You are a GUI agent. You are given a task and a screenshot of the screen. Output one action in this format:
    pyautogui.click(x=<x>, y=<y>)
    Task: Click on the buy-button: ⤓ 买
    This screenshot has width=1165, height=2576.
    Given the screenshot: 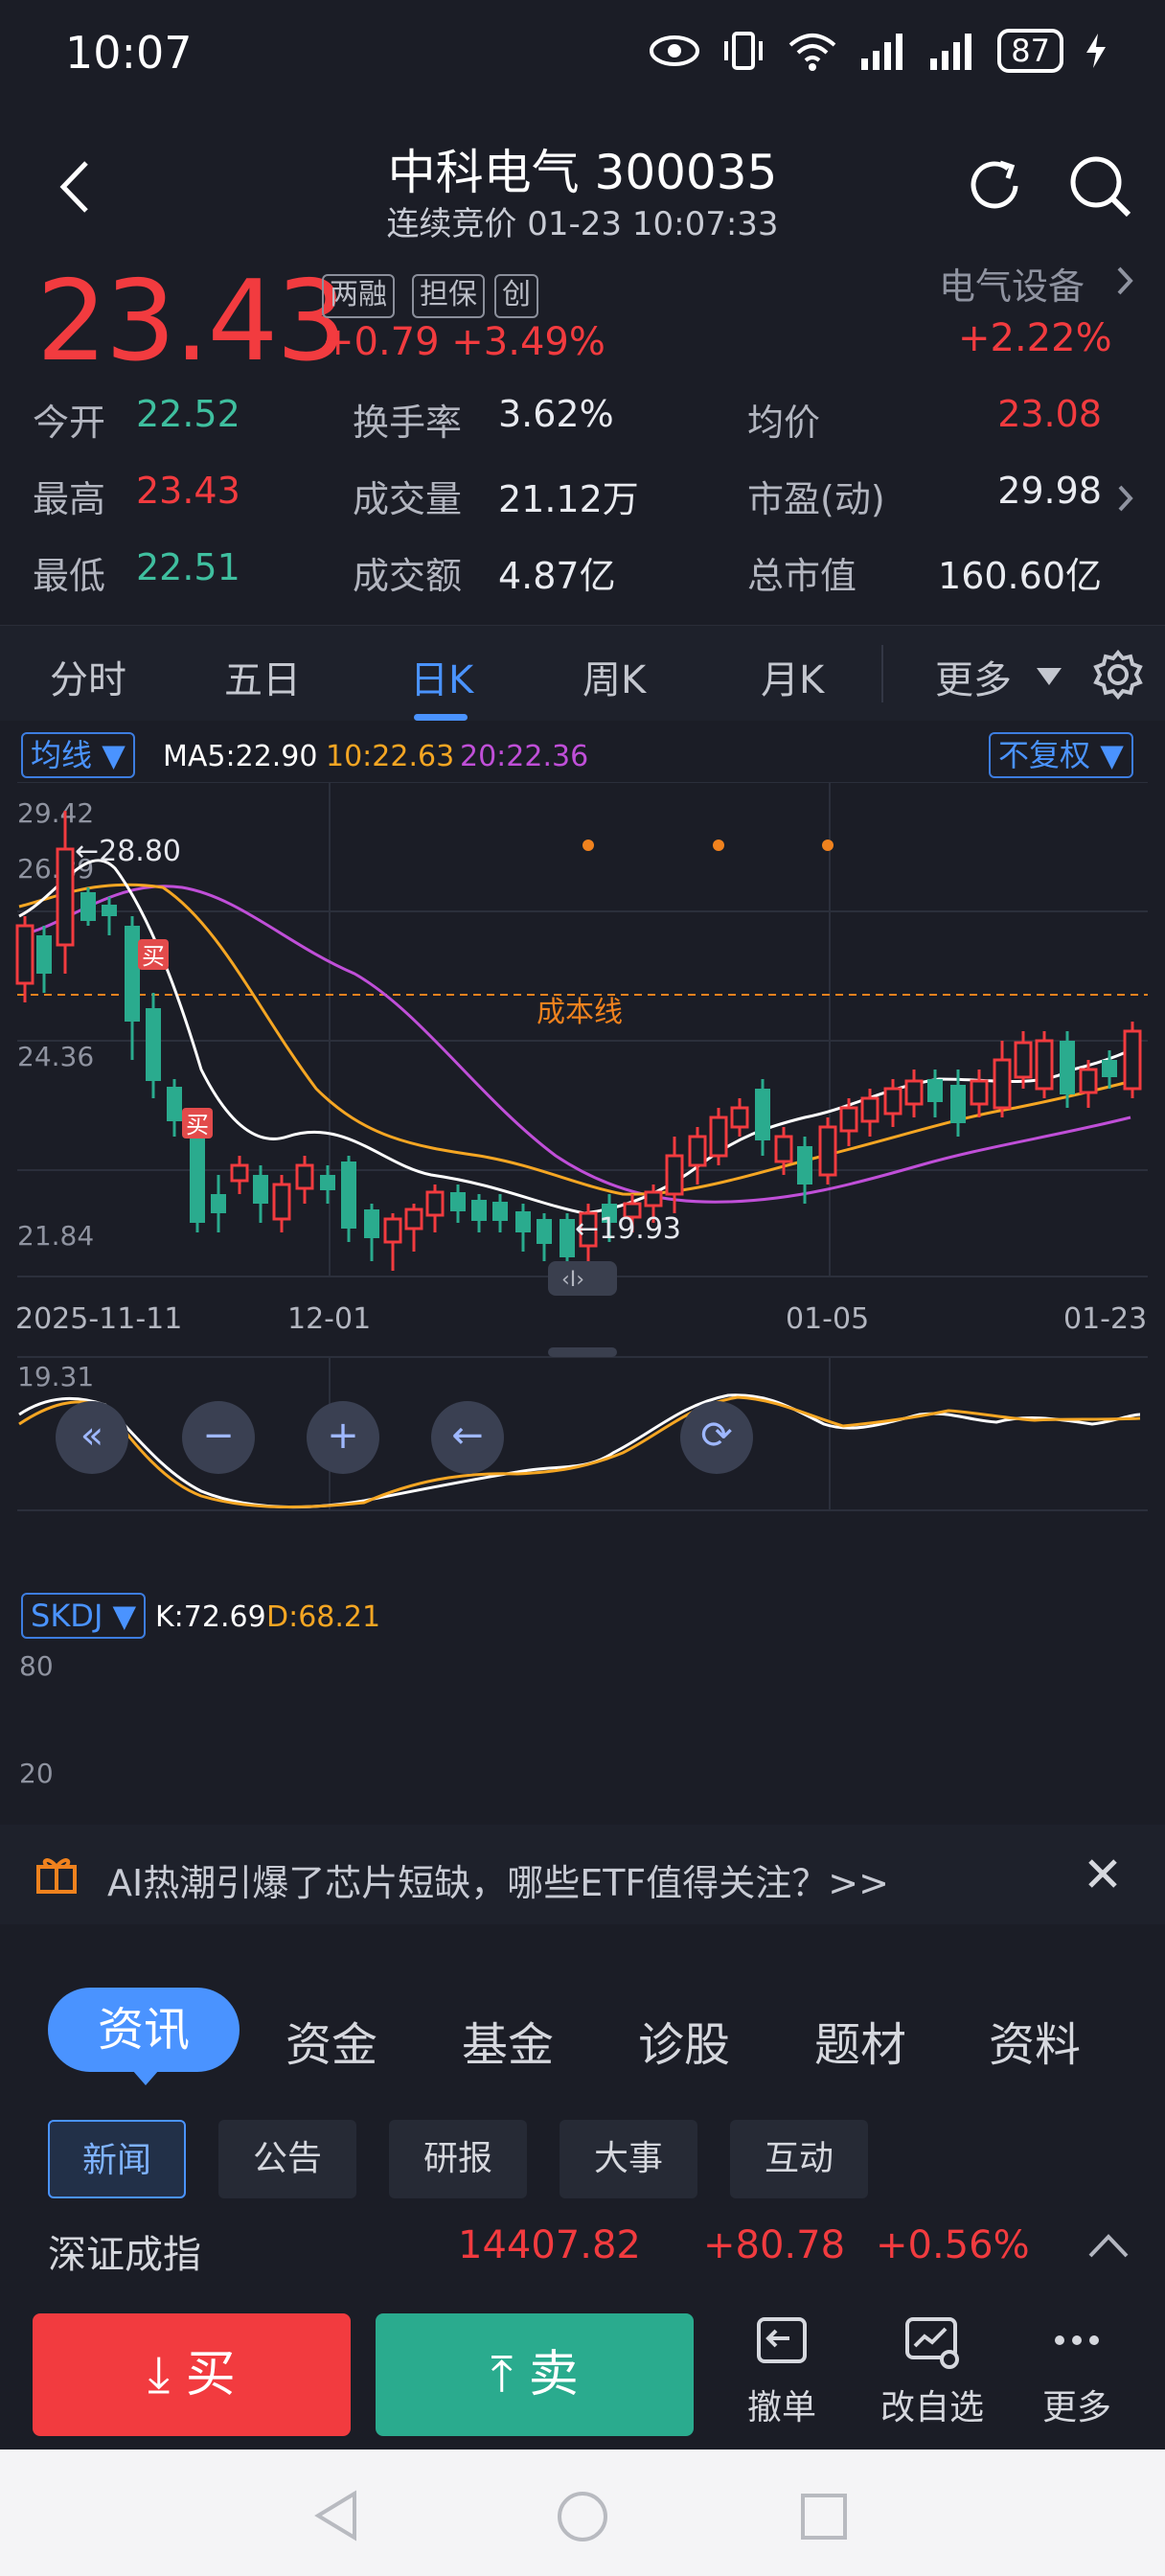 What is the action you would take?
    pyautogui.click(x=192, y=2374)
    